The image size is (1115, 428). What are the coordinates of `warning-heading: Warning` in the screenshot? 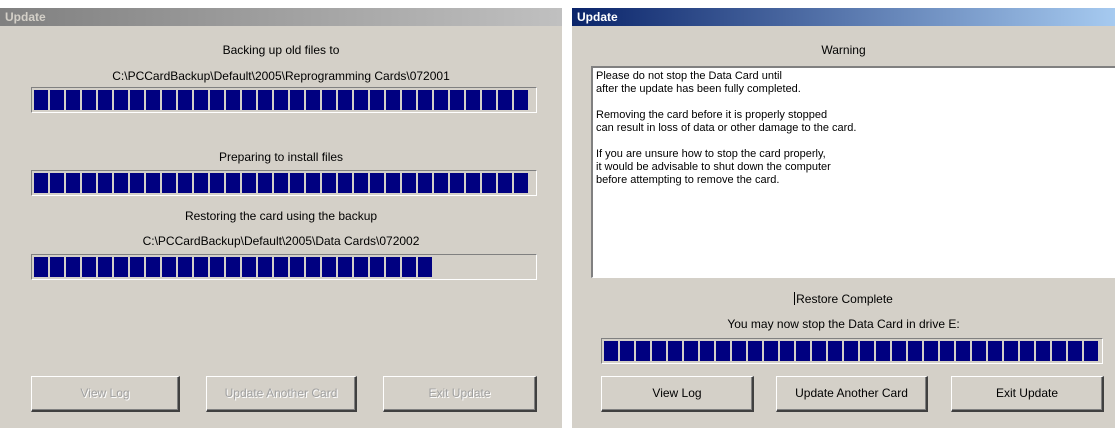 It's located at (843, 50).